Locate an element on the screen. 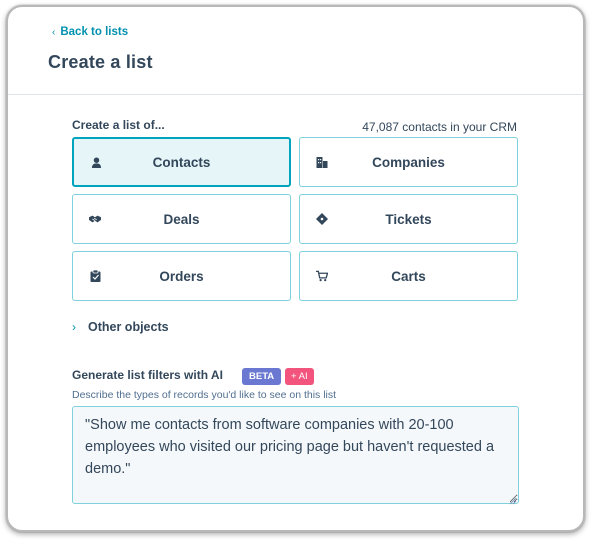 This screenshot has width=592, height=540. tile-tickets: Tickets is located at coordinates (408, 219).